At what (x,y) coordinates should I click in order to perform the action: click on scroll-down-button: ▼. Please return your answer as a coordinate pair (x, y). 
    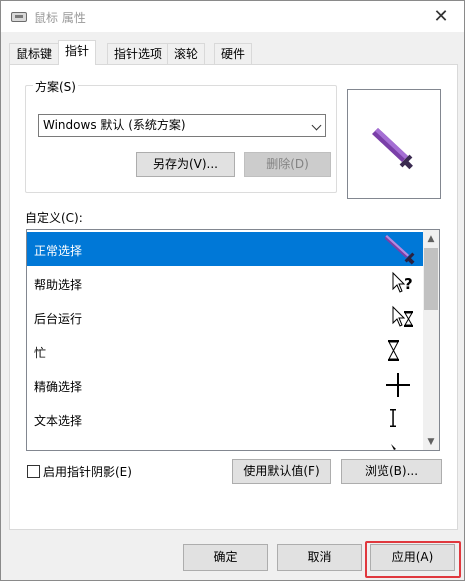
    Looking at the image, I should click on (431, 441).